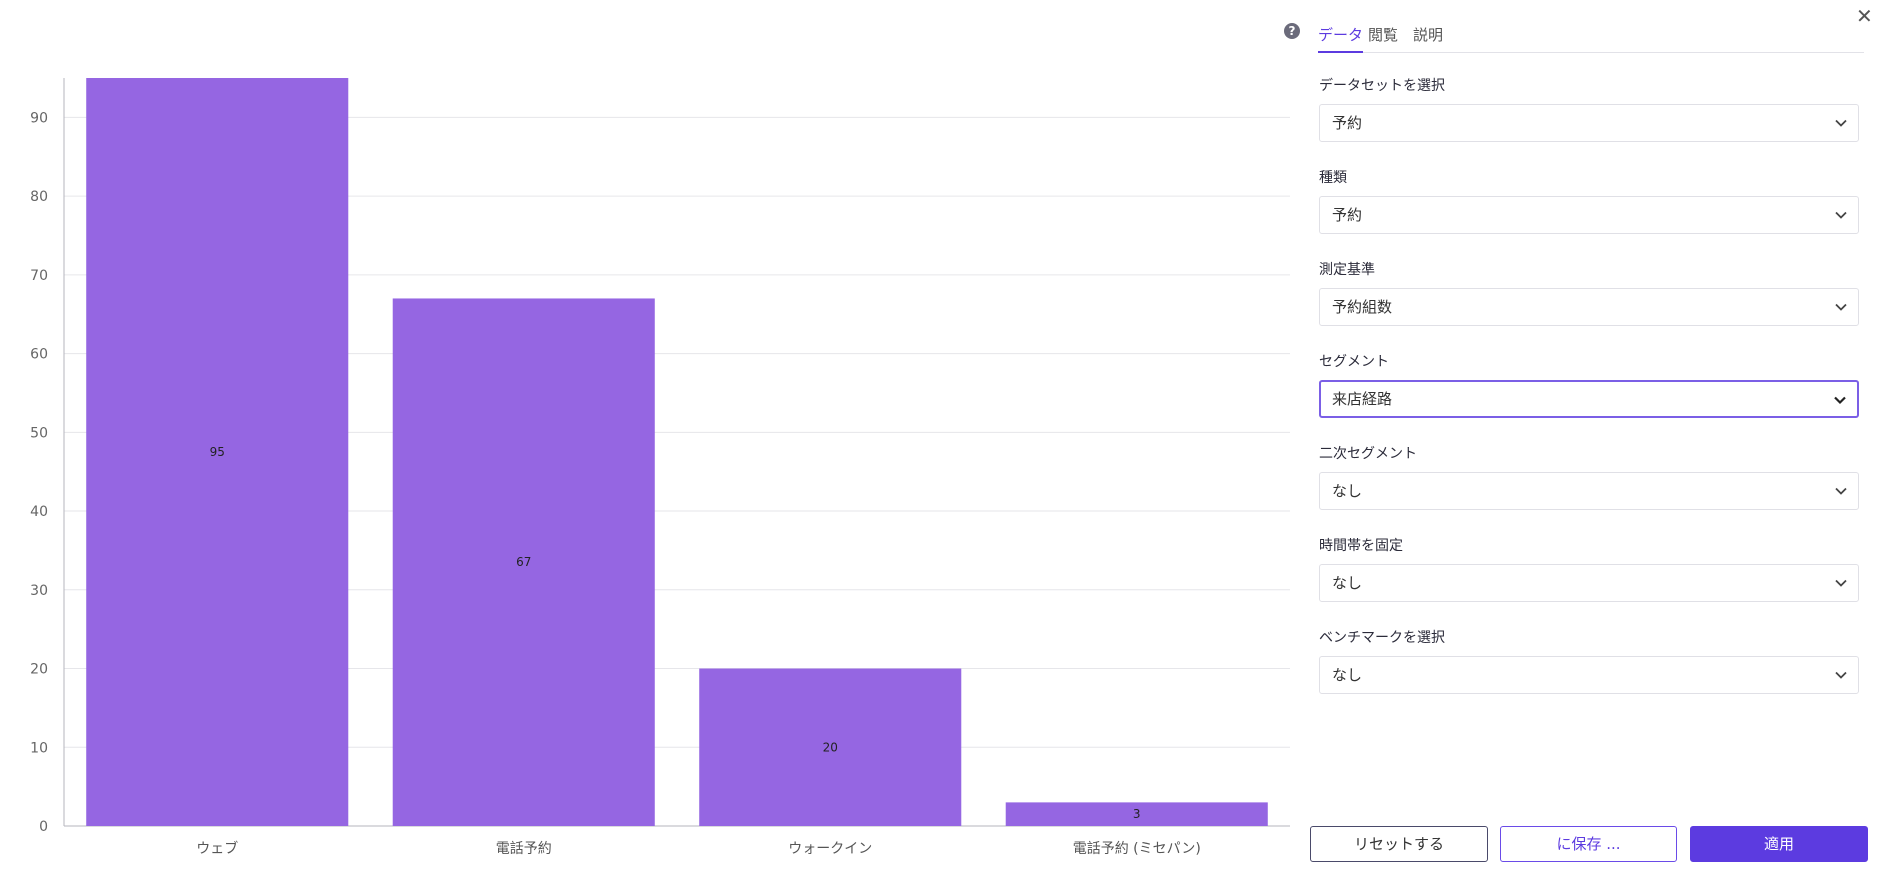 This screenshot has height=878, width=1882. Describe the element at coordinates (39, 197) in the screenshot. I see `y-tick-label: 80` at that location.